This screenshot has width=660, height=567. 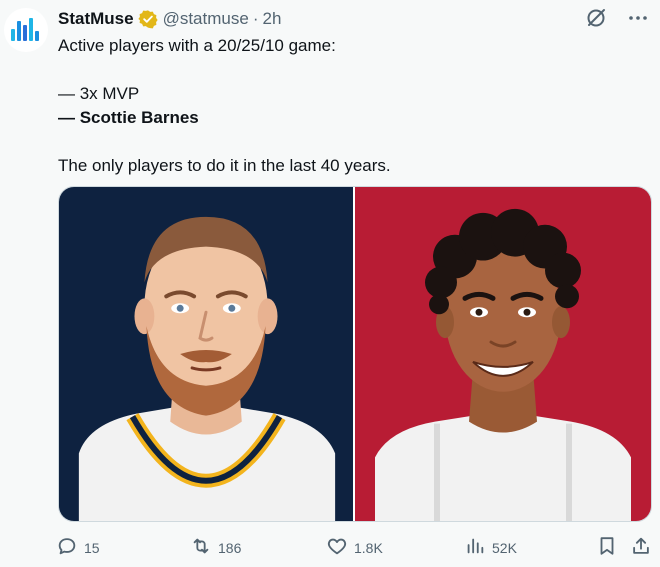 What do you see at coordinates (490, 548) in the screenshot?
I see `views-button: 52K` at bounding box center [490, 548].